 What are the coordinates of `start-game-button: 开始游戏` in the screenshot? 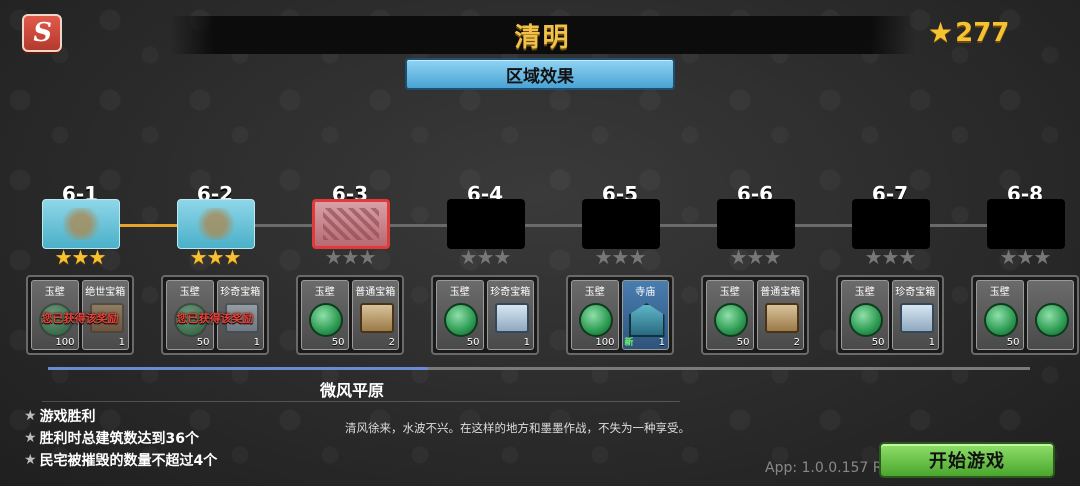 It's located at (967, 460).